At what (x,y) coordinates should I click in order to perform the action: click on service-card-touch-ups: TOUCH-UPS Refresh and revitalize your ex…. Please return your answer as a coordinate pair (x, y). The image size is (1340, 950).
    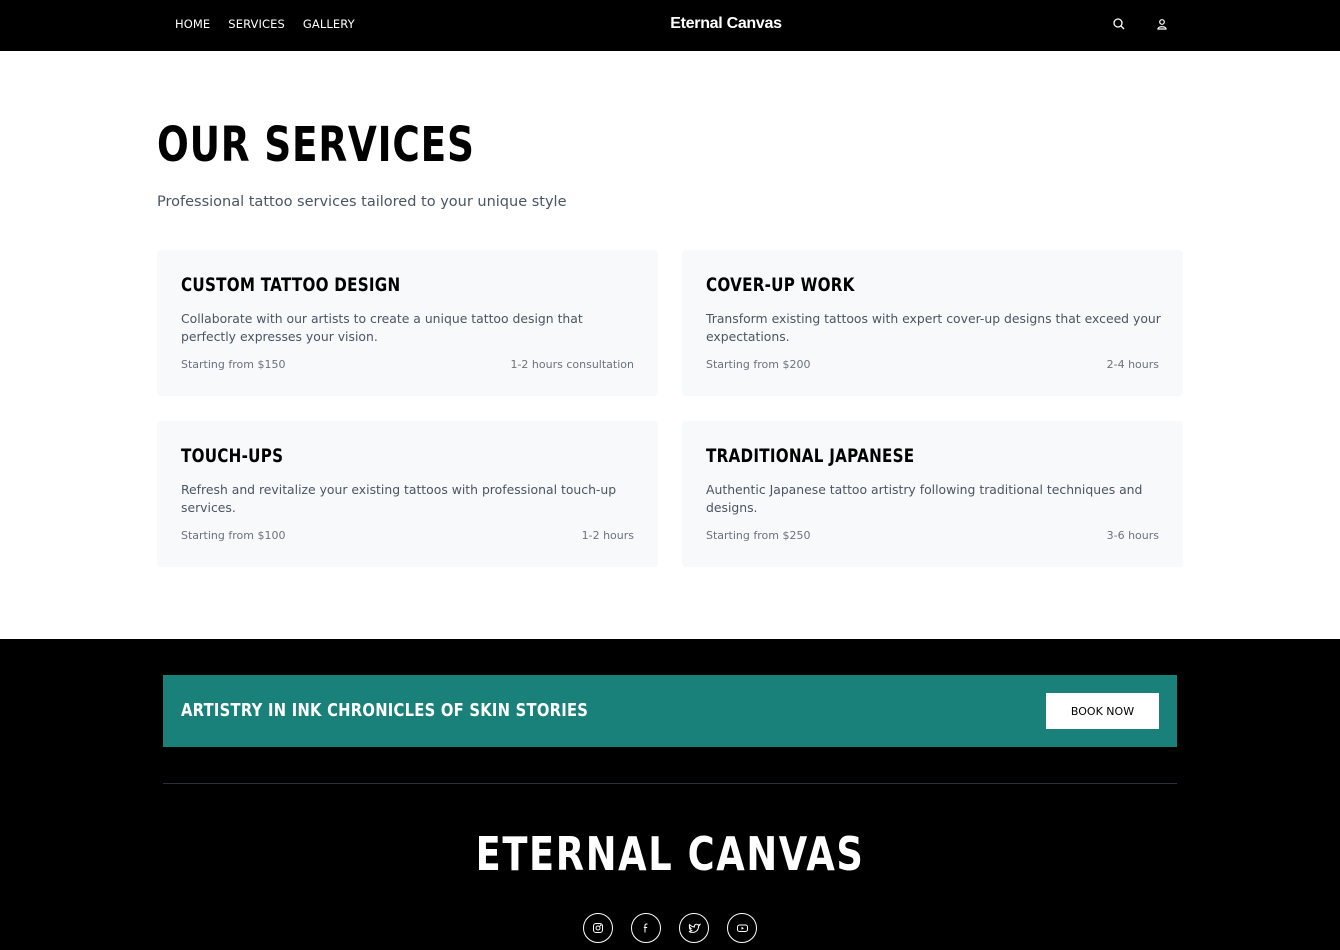
    Looking at the image, I should click on (407, 494).